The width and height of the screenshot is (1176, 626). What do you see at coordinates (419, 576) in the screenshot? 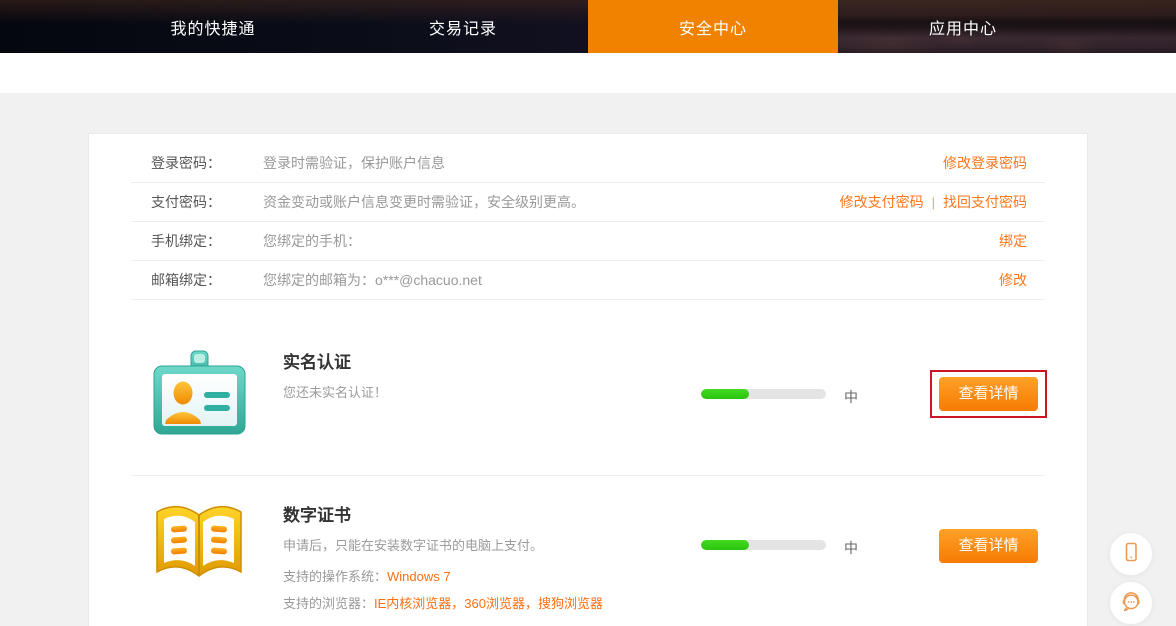
I see `supported-os-value: Windows 7` at bounding box center [419, 576].